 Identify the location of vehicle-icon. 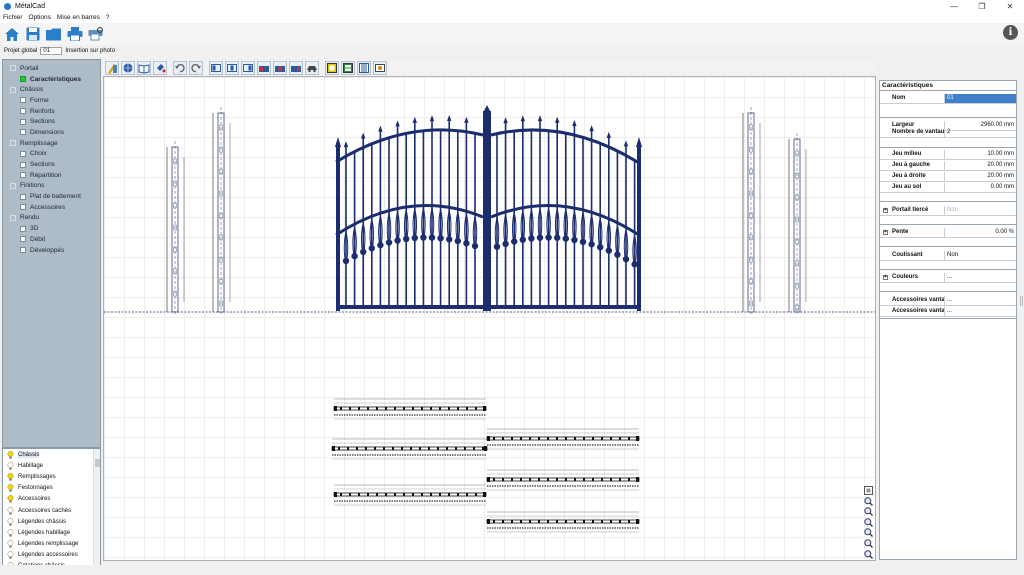
(312, 67).